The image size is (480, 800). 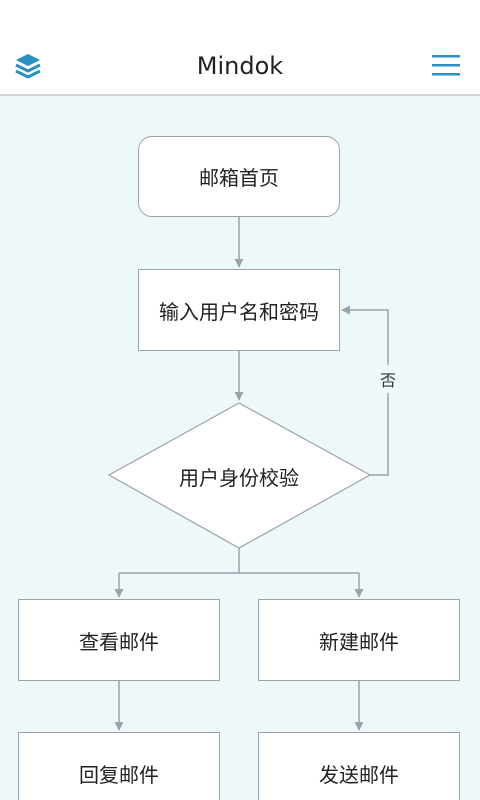 I want to click on node-view-mail: 查看邮件, so click(x=119, y=640).